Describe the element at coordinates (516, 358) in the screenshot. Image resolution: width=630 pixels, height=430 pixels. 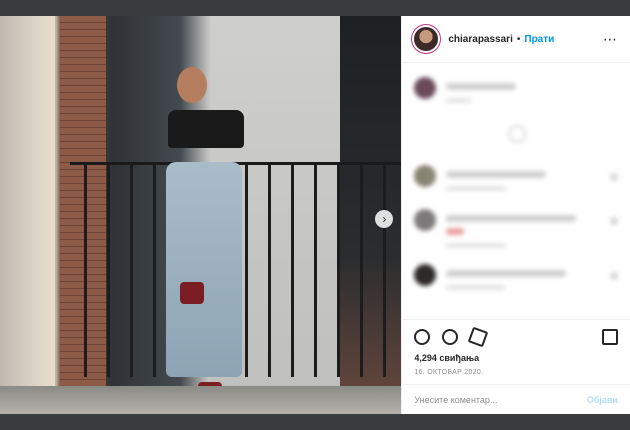
I see `likes-count: 4,294 свиђања` at that location.